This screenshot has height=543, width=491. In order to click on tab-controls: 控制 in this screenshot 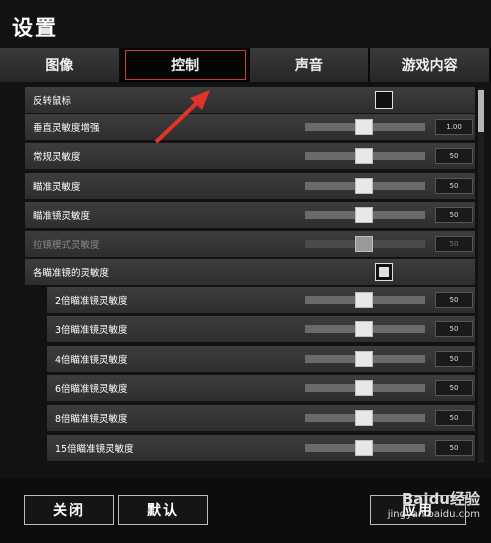, I will do `click(185, 65)`.